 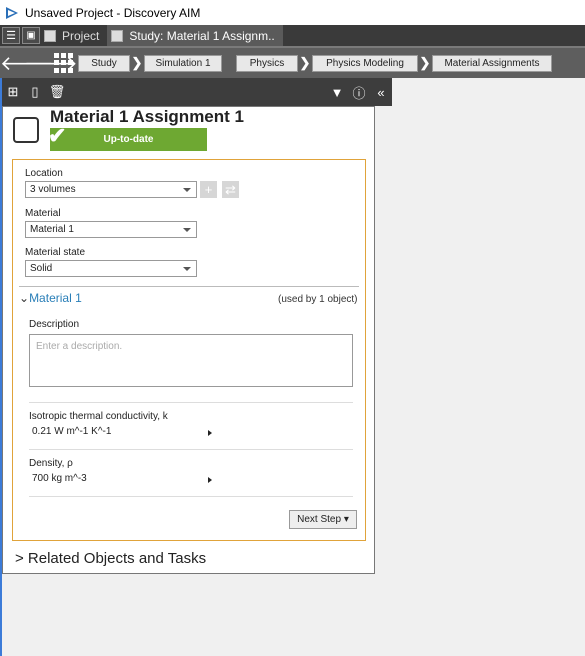 What do you see at coordinates (147, 116) in the screenshot?
I see `object-title: Material 1 Assignment 1` at bounding box center [147, 116].